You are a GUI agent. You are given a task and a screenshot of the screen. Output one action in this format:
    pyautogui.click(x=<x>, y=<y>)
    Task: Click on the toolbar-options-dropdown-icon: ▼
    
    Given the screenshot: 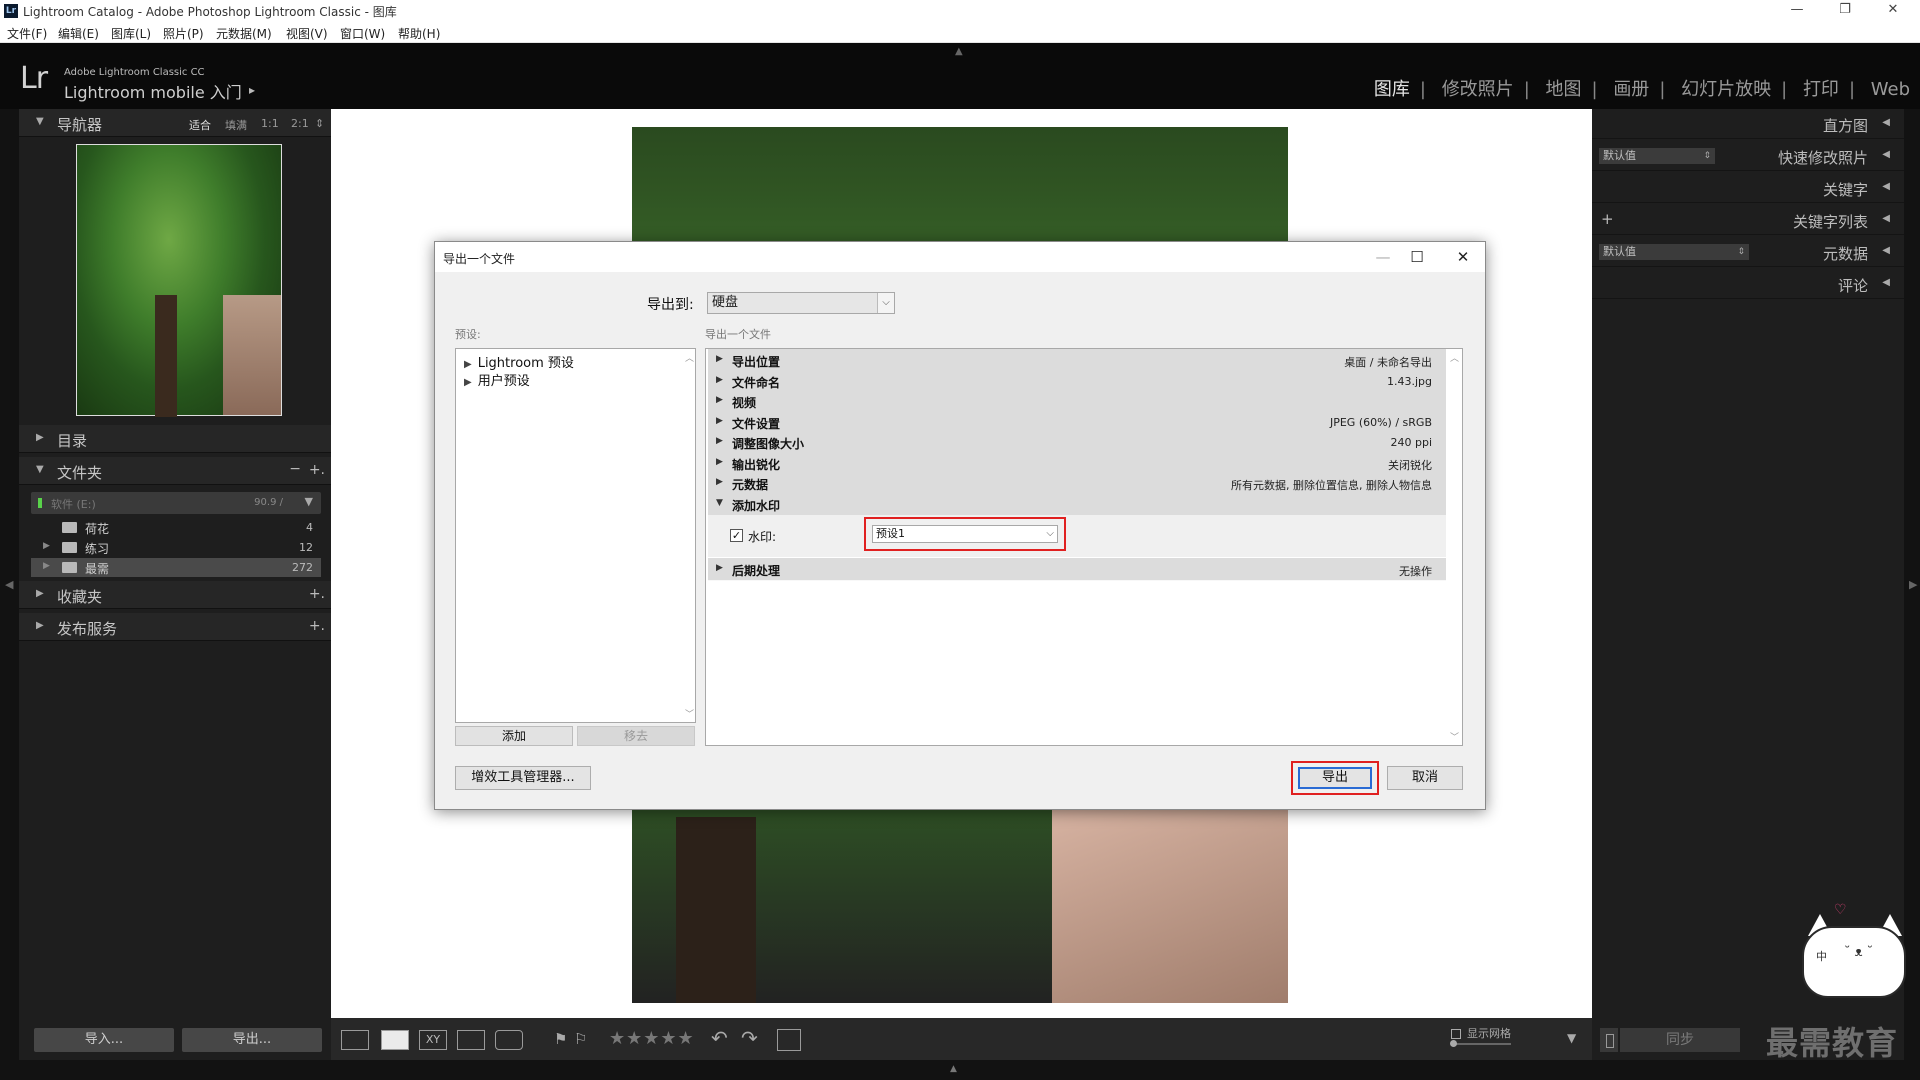 What is the action you would take?
    pyautogui.click(x=1571, y=1038)
    